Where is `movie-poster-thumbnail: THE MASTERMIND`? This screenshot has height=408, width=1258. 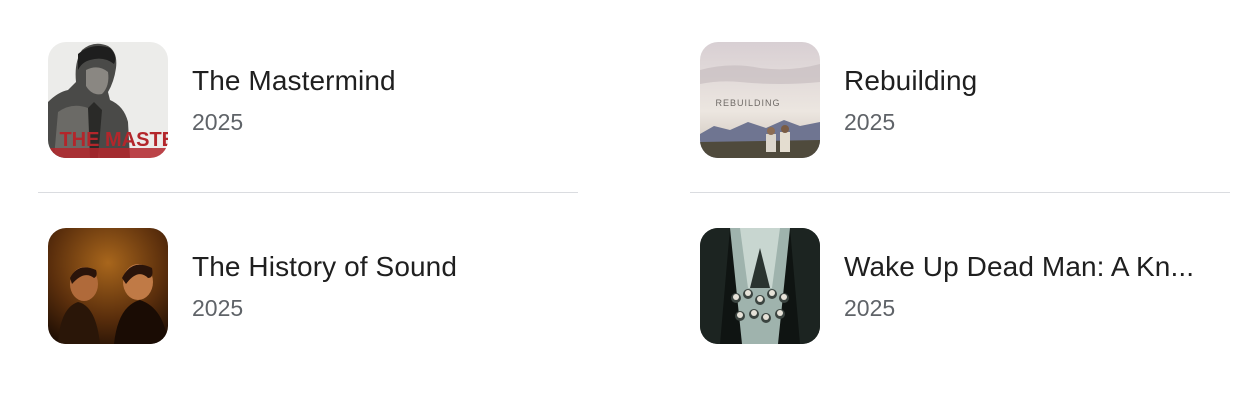 movie-poster-thumbnail: THE MASTERMIND is located at coordinates (108, 100).